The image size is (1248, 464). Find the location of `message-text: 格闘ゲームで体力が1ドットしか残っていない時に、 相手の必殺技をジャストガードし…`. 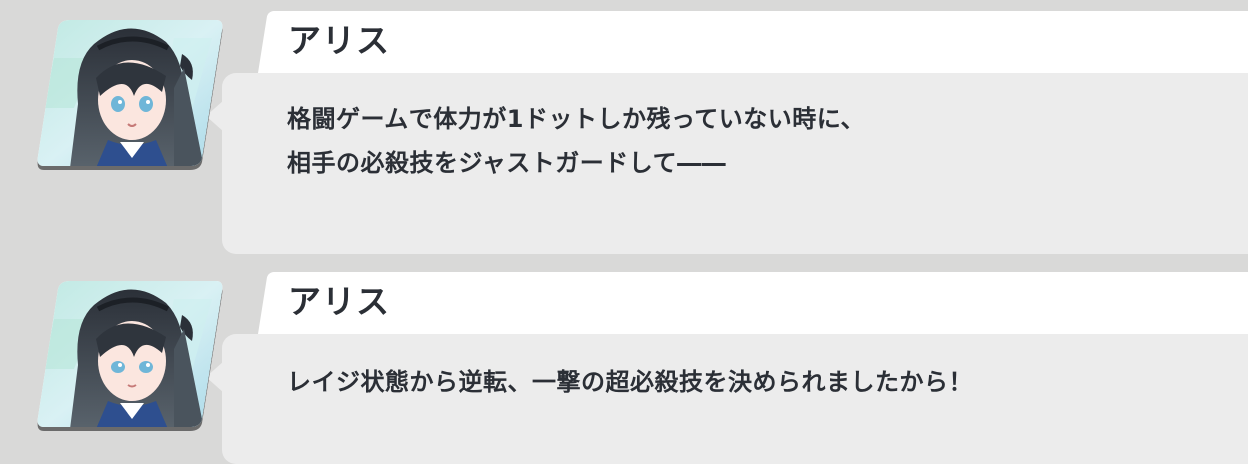

message-text: 格闘ゲームで体力が1ドットしか残っていない時に、 相手の必殺技をジャストガードし… is located at coordinates (576, 141).